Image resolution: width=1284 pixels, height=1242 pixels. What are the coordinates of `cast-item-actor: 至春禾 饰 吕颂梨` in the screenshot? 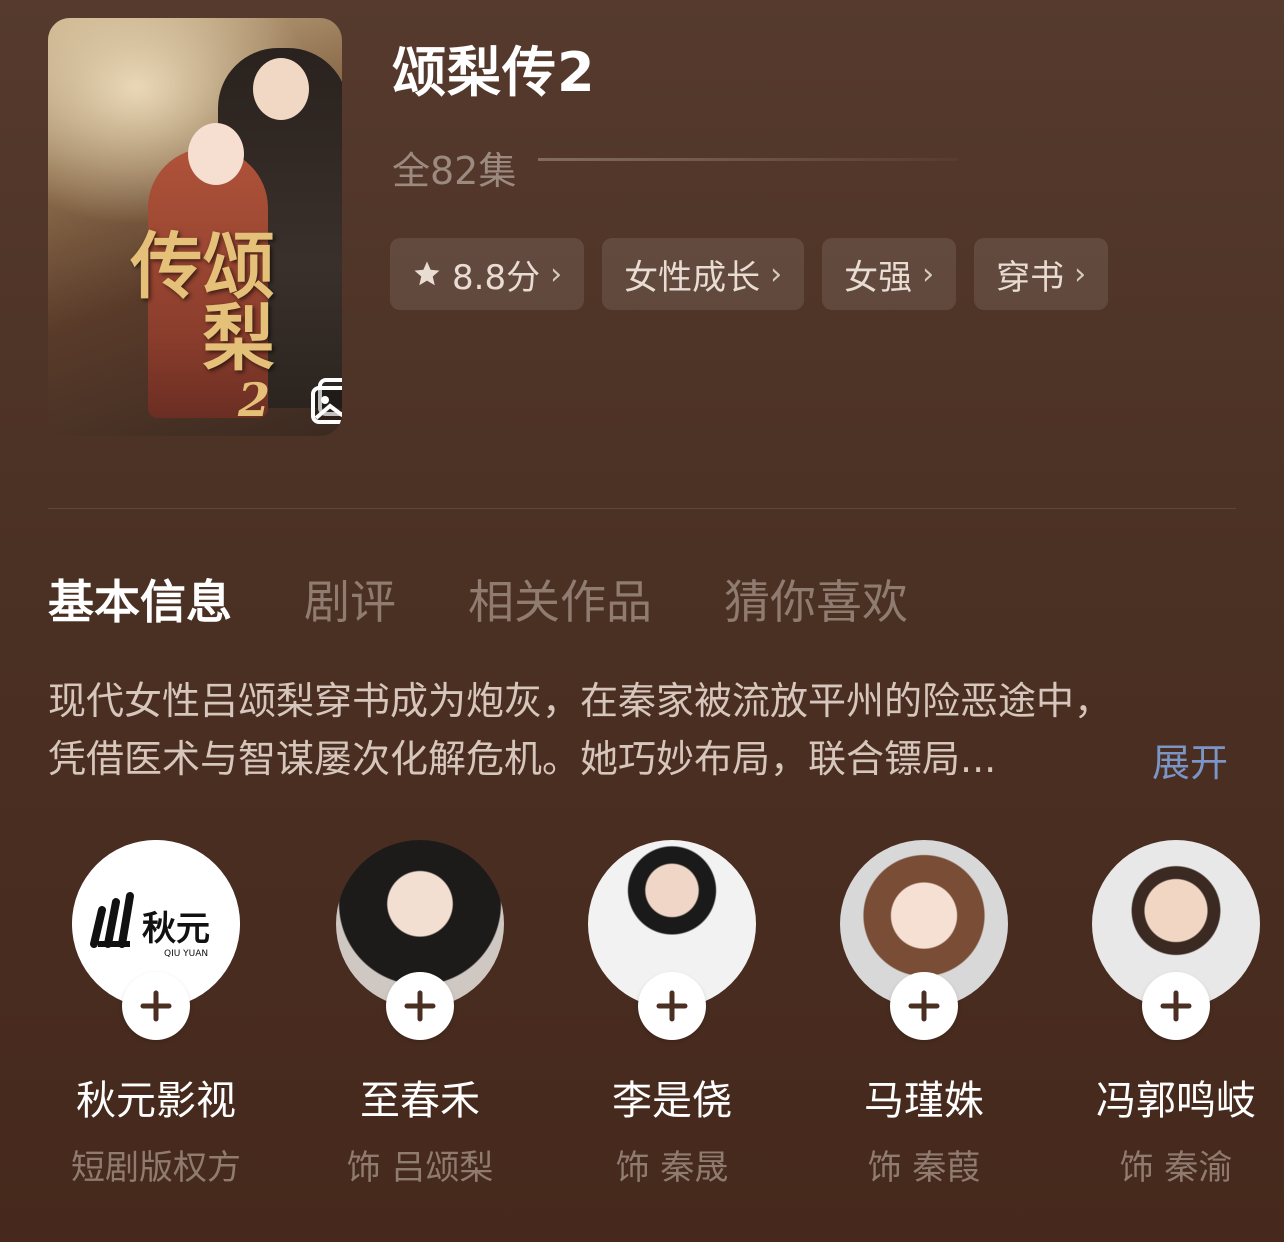 It's located at (420, 1014).